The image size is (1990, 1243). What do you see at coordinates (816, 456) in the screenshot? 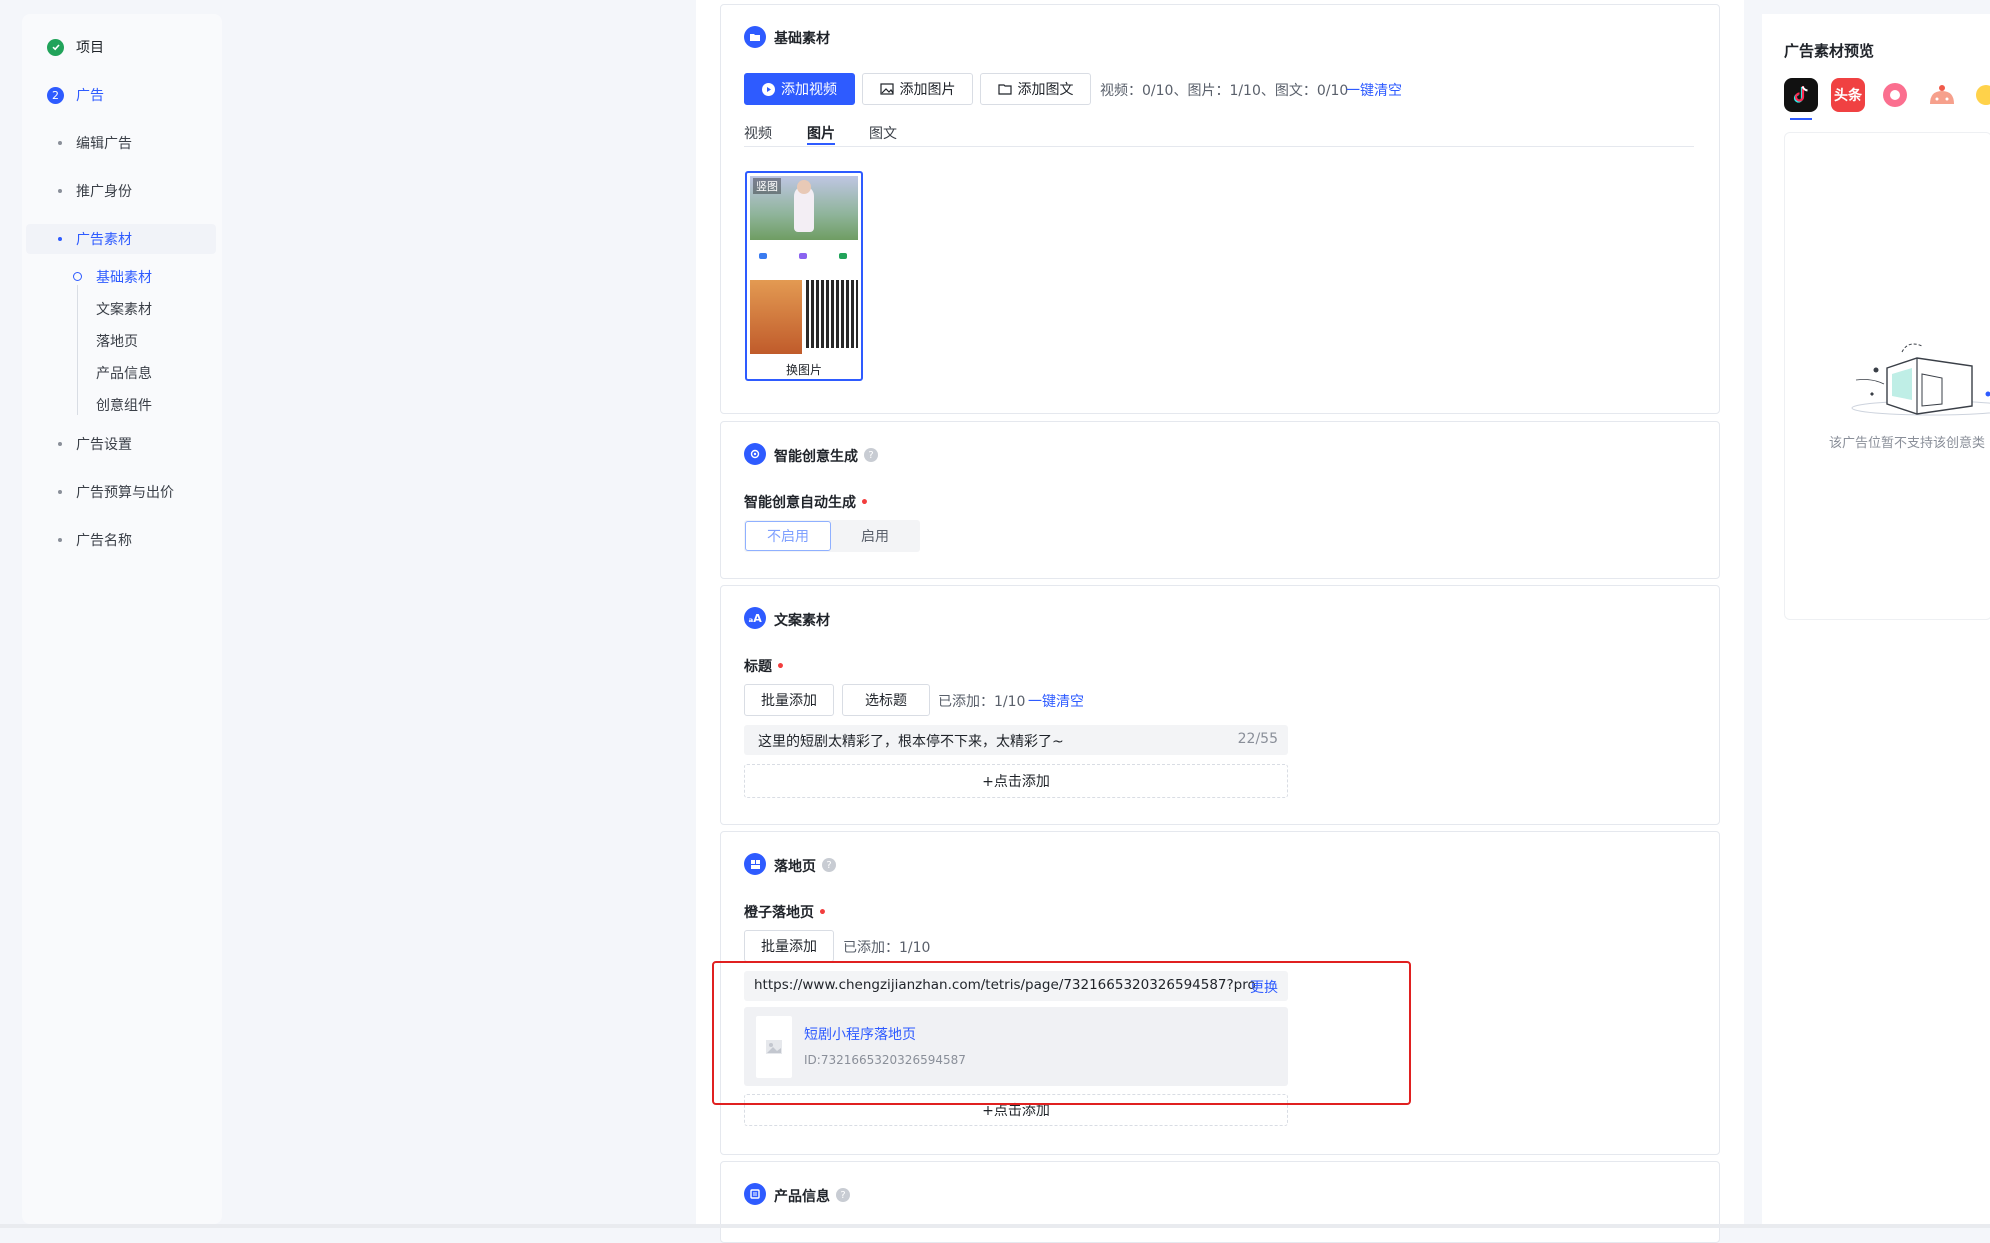
I see `card-title: 智能创意生成` at bounding box center [816, 456].